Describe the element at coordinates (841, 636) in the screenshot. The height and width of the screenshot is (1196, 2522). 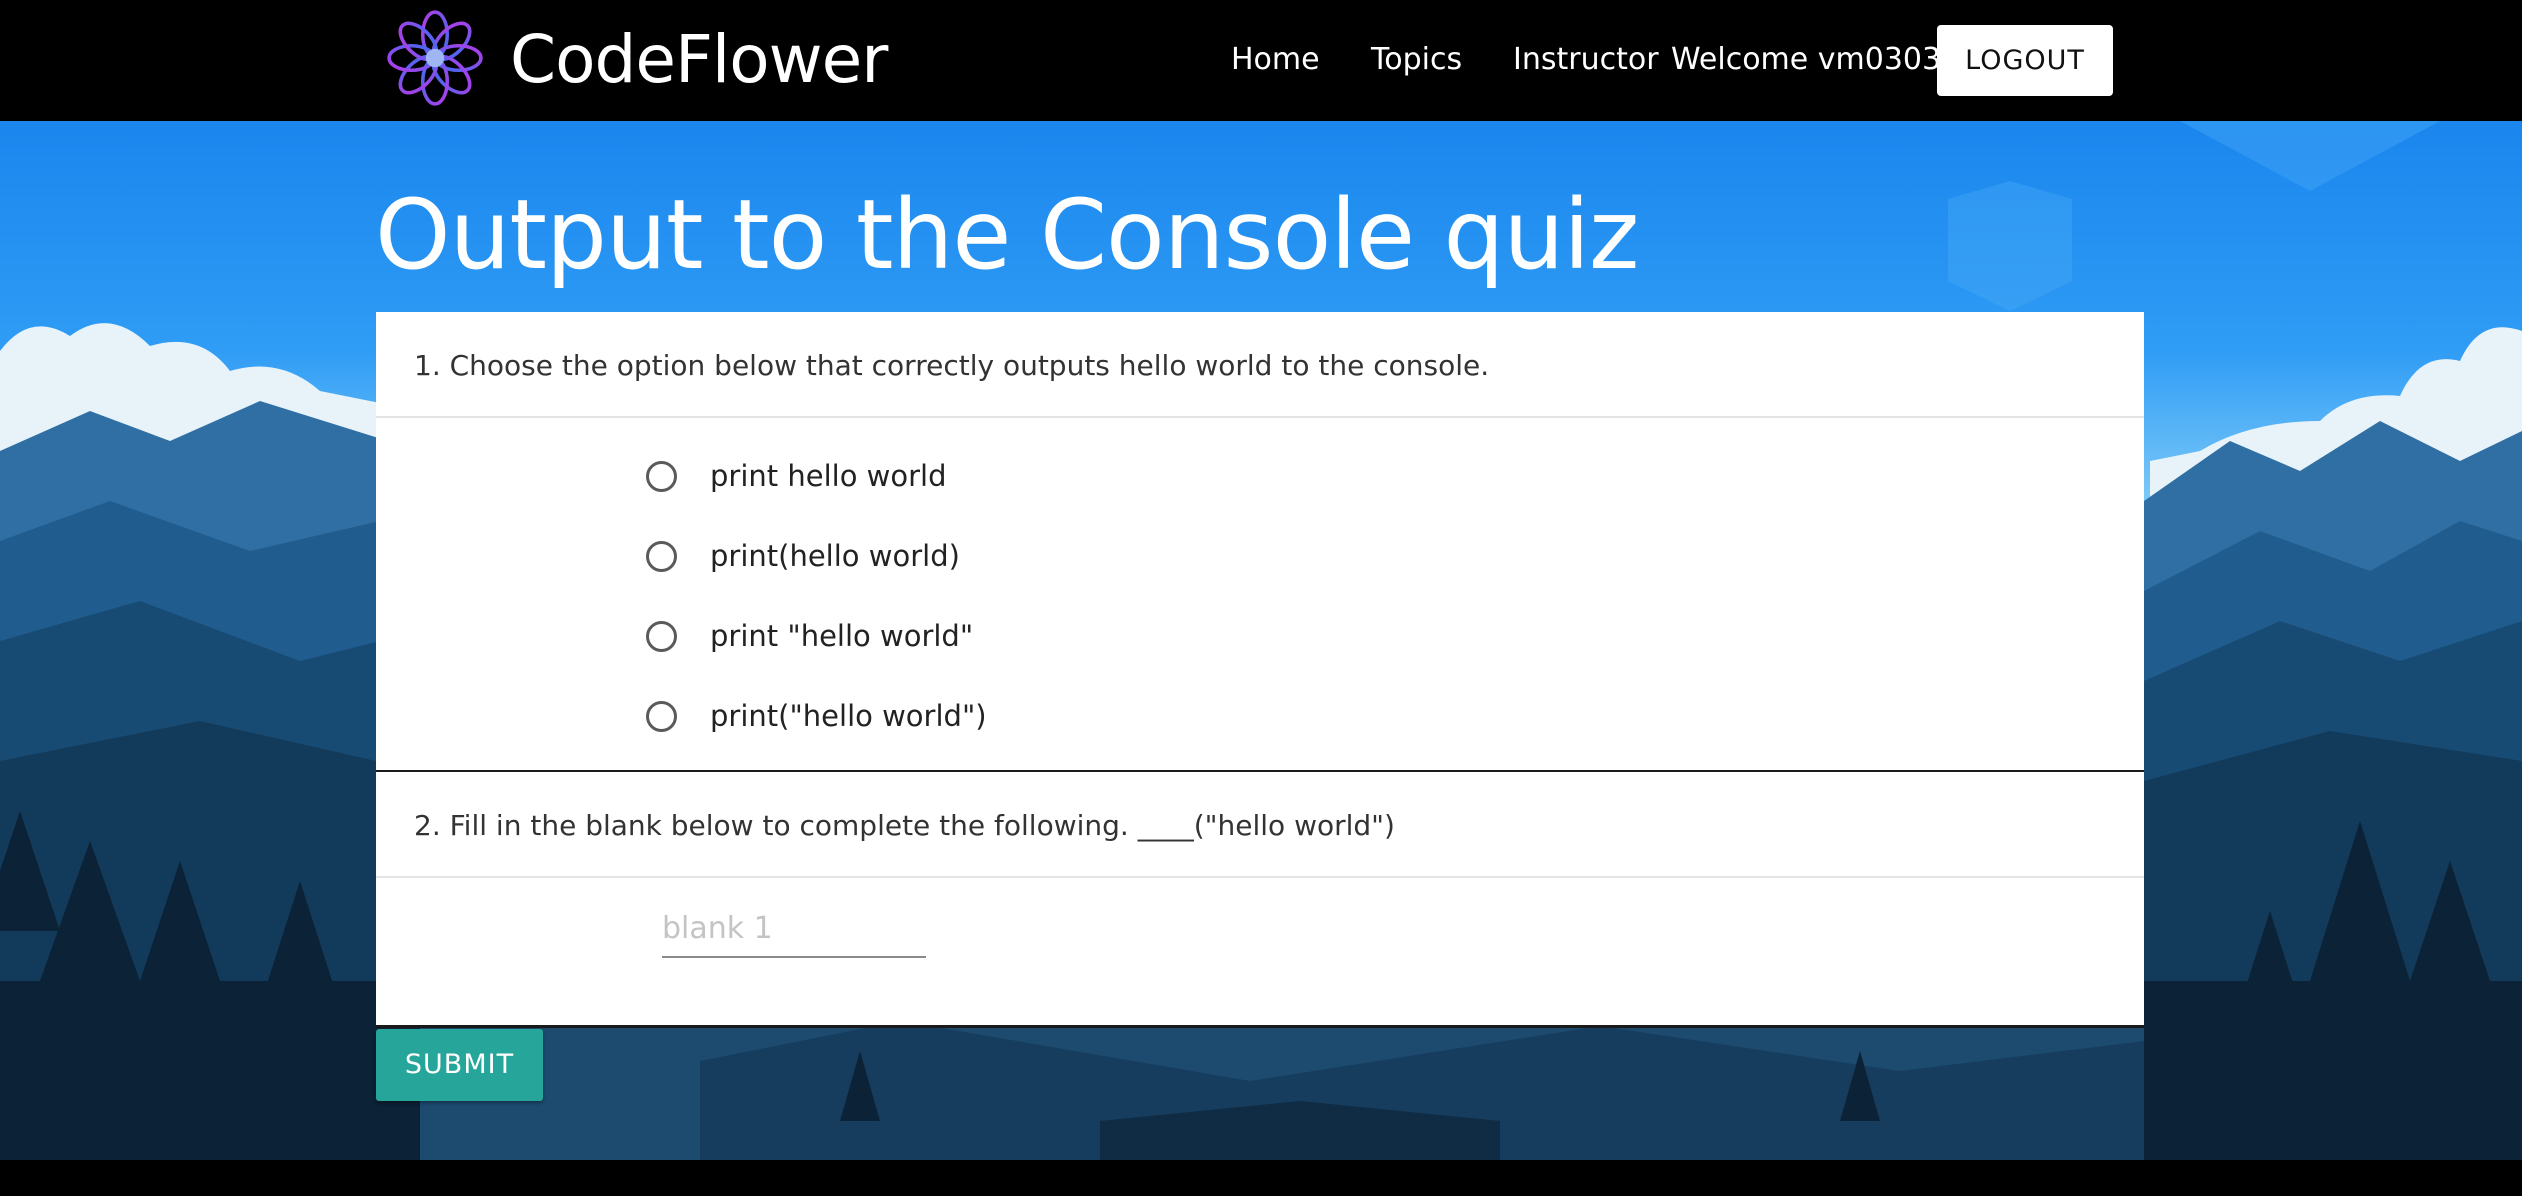
I see `option-label: print "hello world"` at that location.